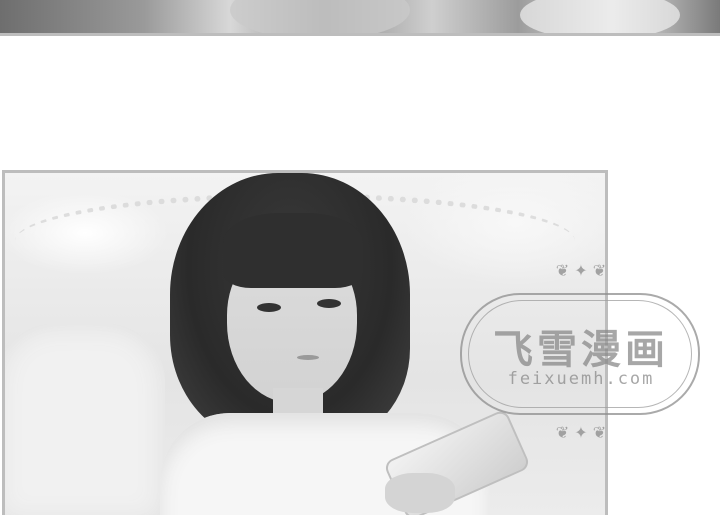  I want to click on watermark-title: 飞雪漫画, so click(581, 350).